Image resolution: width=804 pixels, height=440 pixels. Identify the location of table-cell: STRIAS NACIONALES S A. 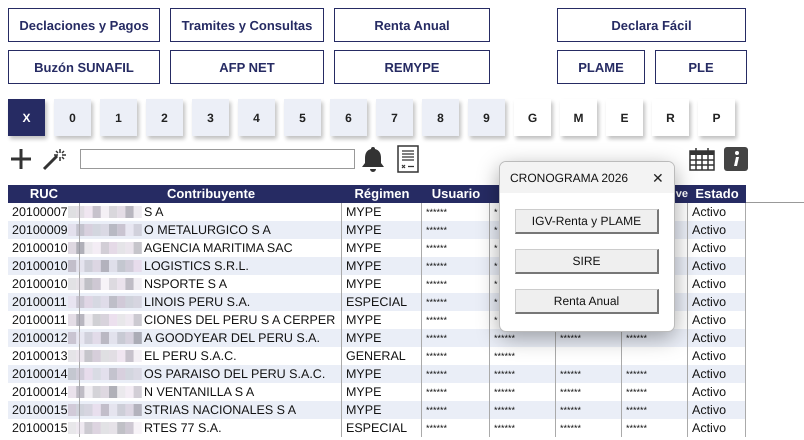
(211, 410).